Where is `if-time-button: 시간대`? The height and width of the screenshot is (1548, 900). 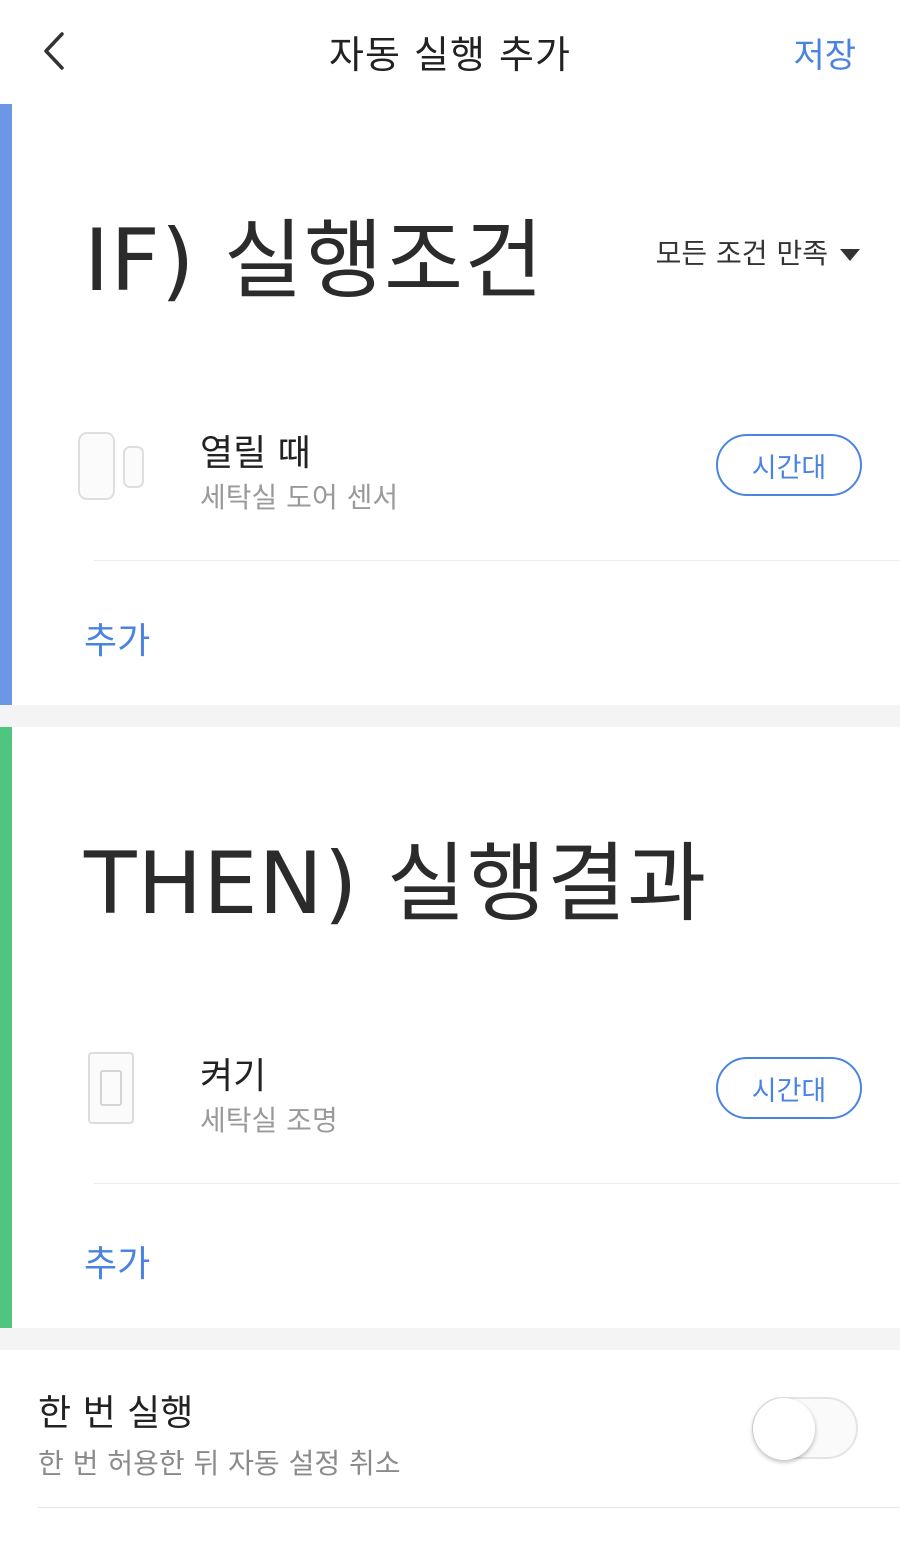 if-time-button: 시간대 is located at coordinates (789, 465).